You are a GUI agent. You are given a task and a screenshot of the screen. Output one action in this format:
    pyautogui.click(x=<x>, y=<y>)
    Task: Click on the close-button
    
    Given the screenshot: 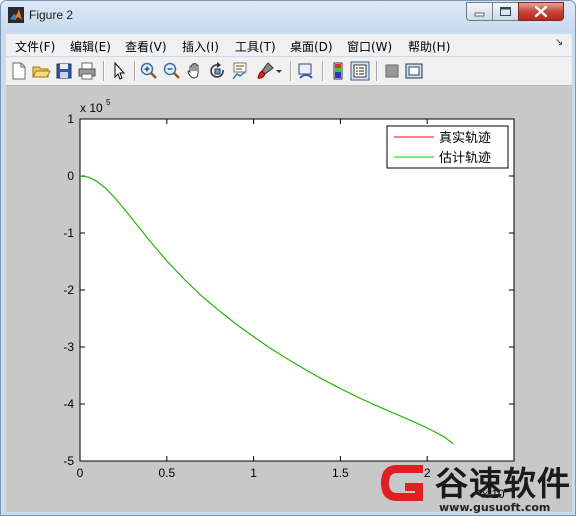 What is the action you would take?
    pyautogui.click(x=541, y=11)
    